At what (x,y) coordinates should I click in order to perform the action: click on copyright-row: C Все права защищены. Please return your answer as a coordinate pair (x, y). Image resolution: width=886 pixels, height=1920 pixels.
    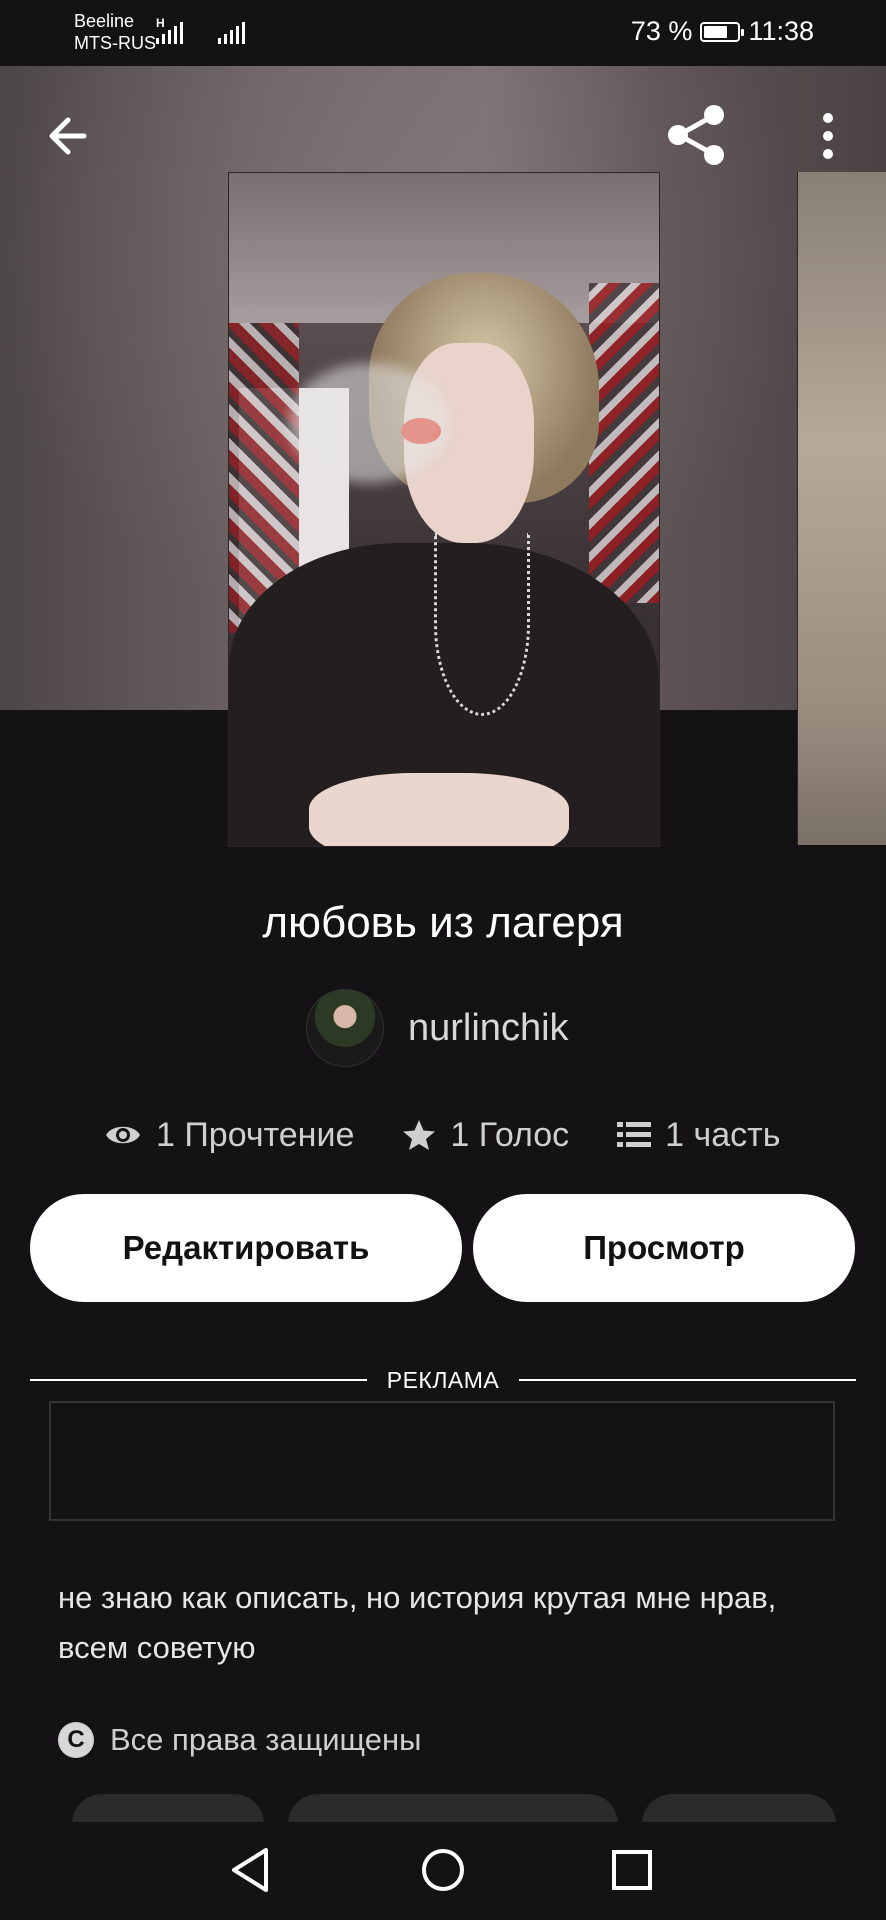
    Looking at the image, I should click on (239, 1740).